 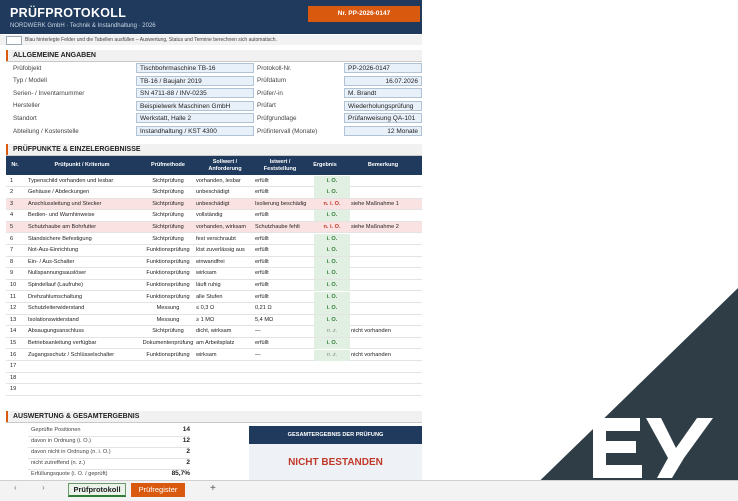 I want to click on row-target: einwandfrei, so click(x=225, y=262).